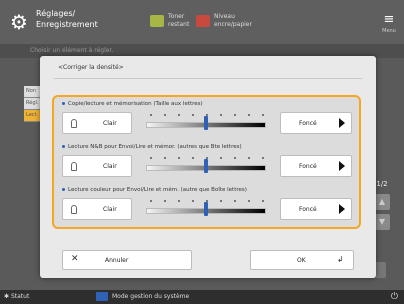 The width and height of the screenshot is (404, 304). I want to click on menu-icon: ≡, so click(389, 19).